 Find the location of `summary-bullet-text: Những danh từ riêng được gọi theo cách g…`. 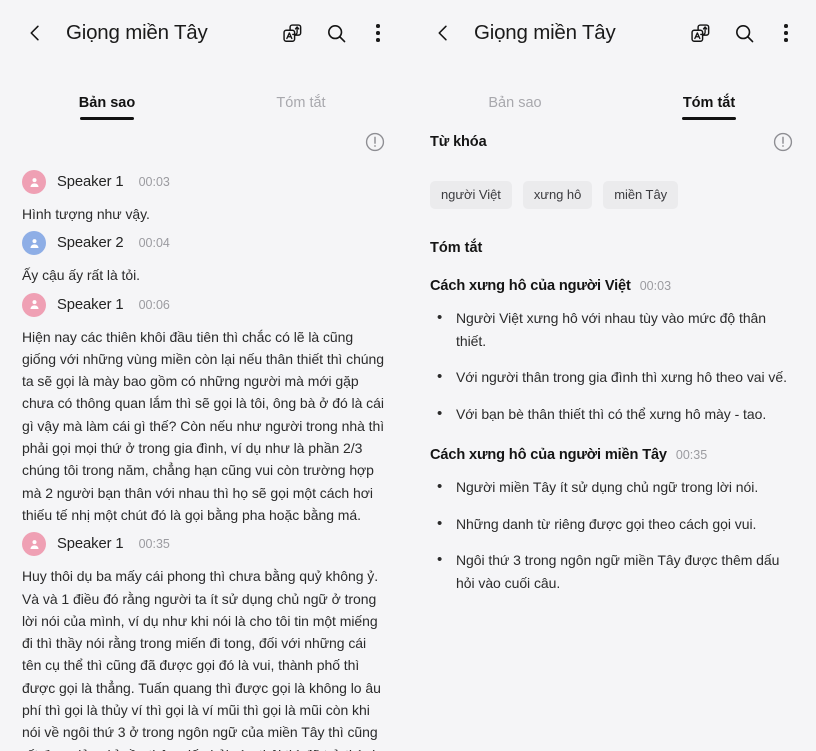

summary-bullet-text: Những danh từ riêng được gọi theo cách g… is located at coordinates (606, 523).